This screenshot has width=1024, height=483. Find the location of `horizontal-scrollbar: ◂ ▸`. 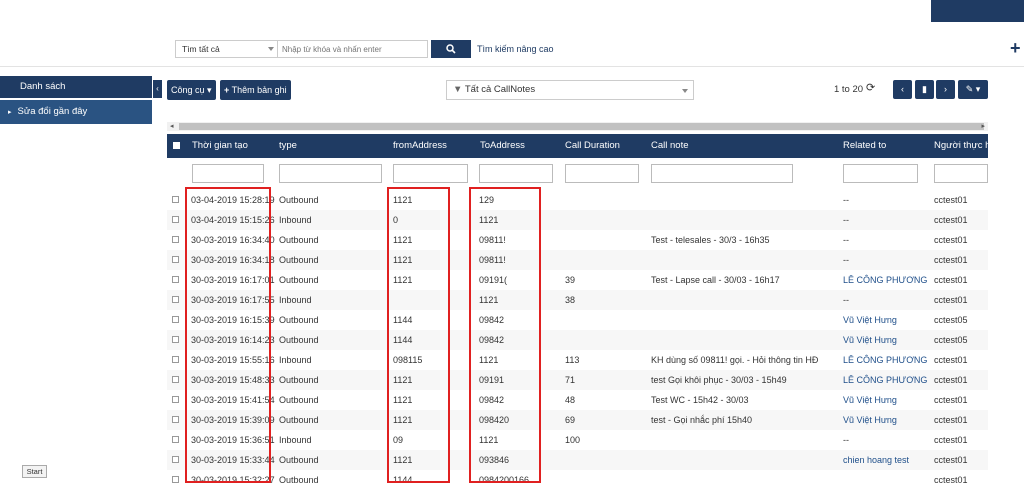

horizontal-scrollbar: ◂ ▸ is located at coordinates (577, 126).